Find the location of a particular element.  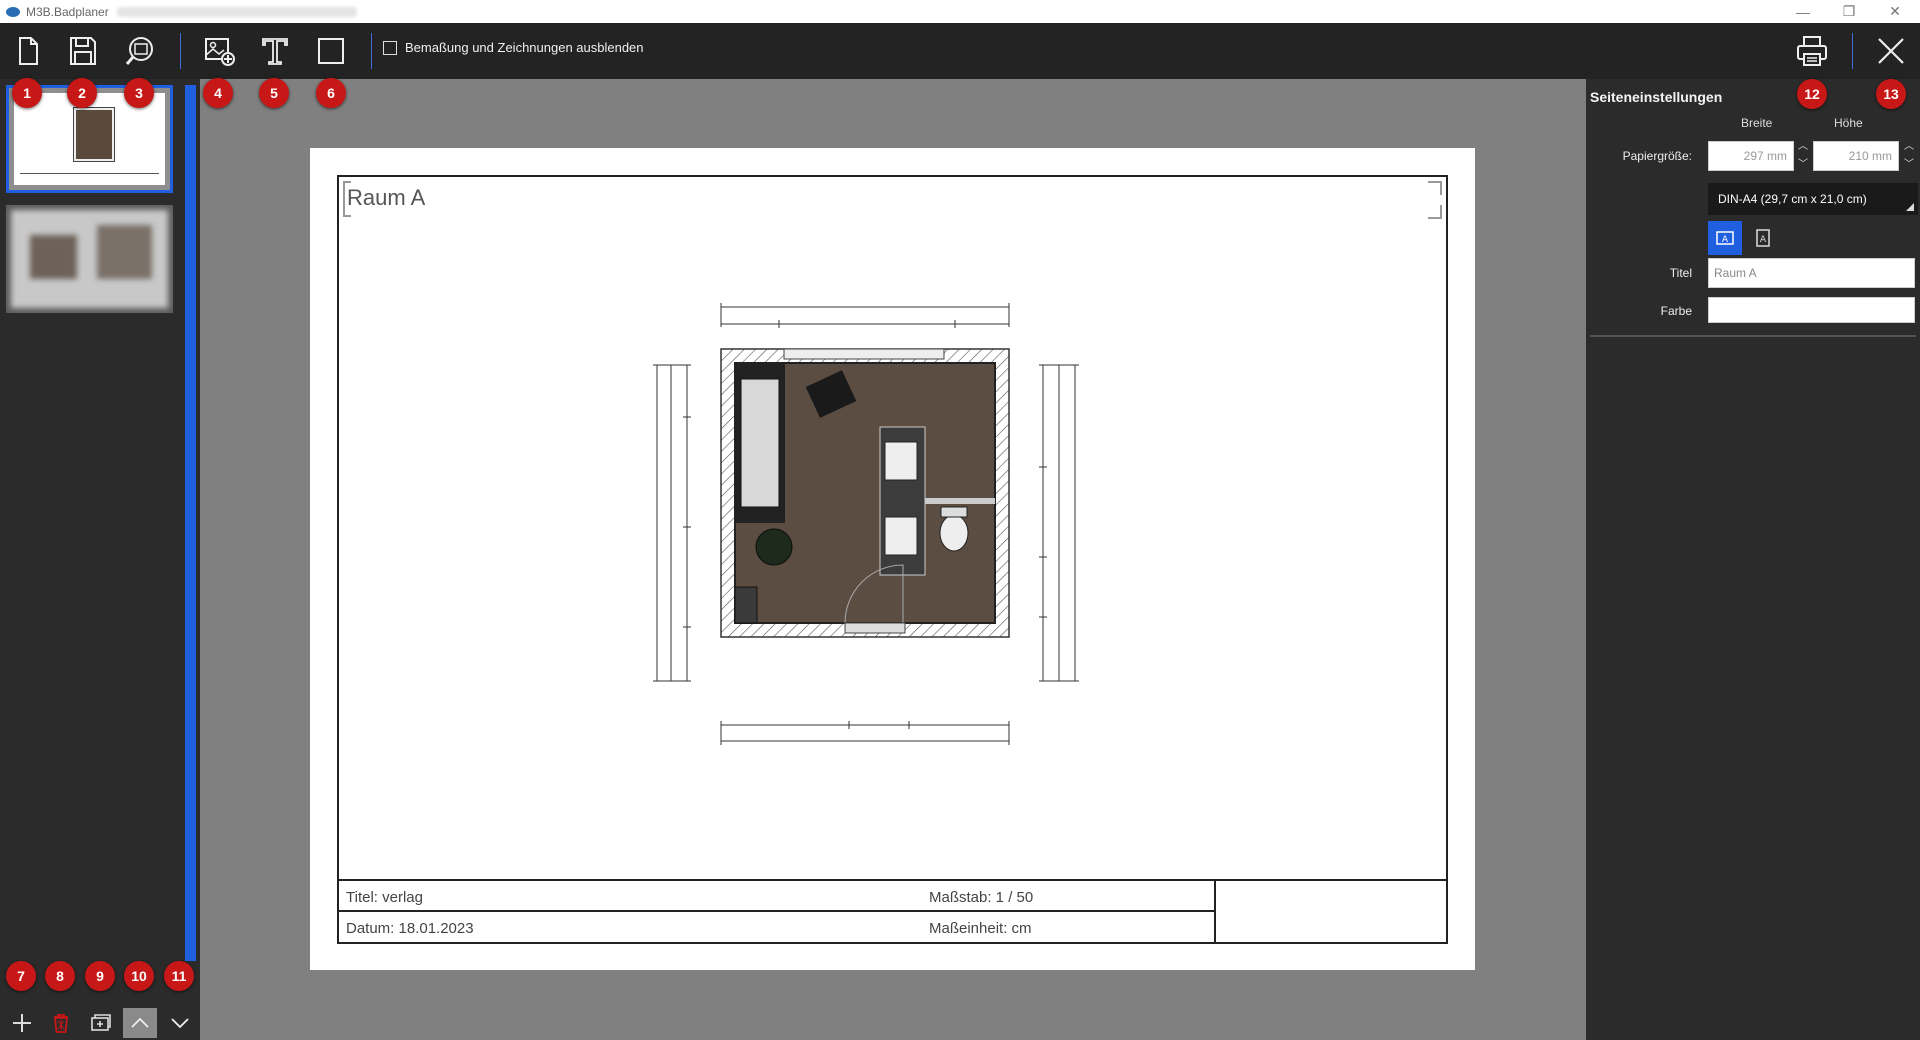

toilet is located at coordinates (954, 533).